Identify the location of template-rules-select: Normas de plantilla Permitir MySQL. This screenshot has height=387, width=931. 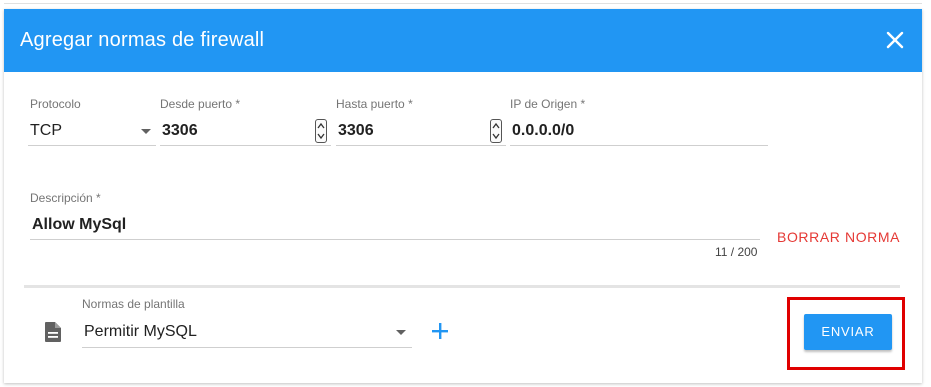
(247, 323).